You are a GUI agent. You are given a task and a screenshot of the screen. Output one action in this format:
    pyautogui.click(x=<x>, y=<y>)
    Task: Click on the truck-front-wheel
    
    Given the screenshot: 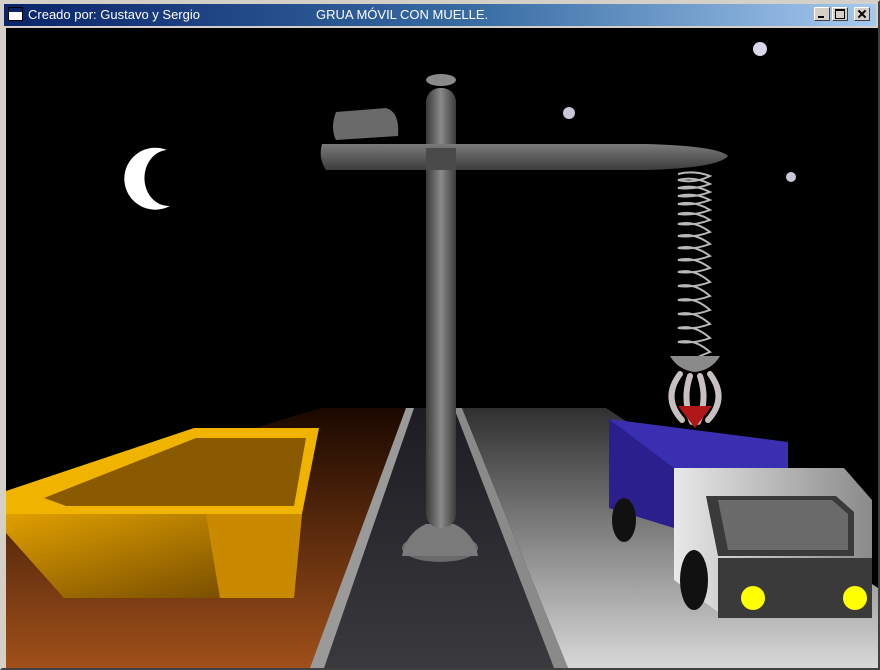 What is the action you would take?
    pyautogui.click(x=694, y=580)
    